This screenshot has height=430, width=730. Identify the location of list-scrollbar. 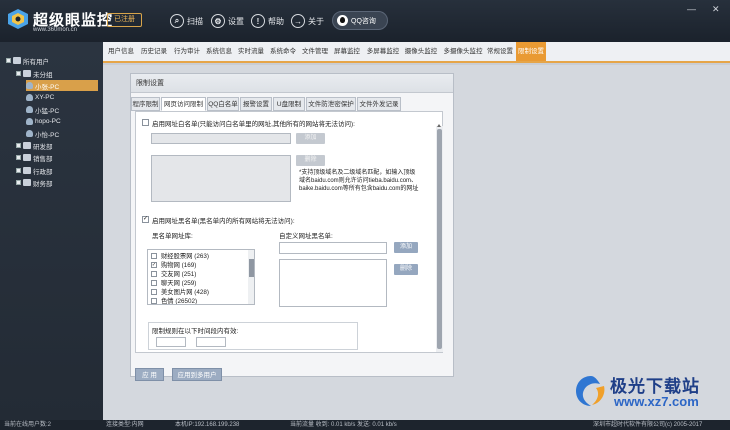
(251, 277).